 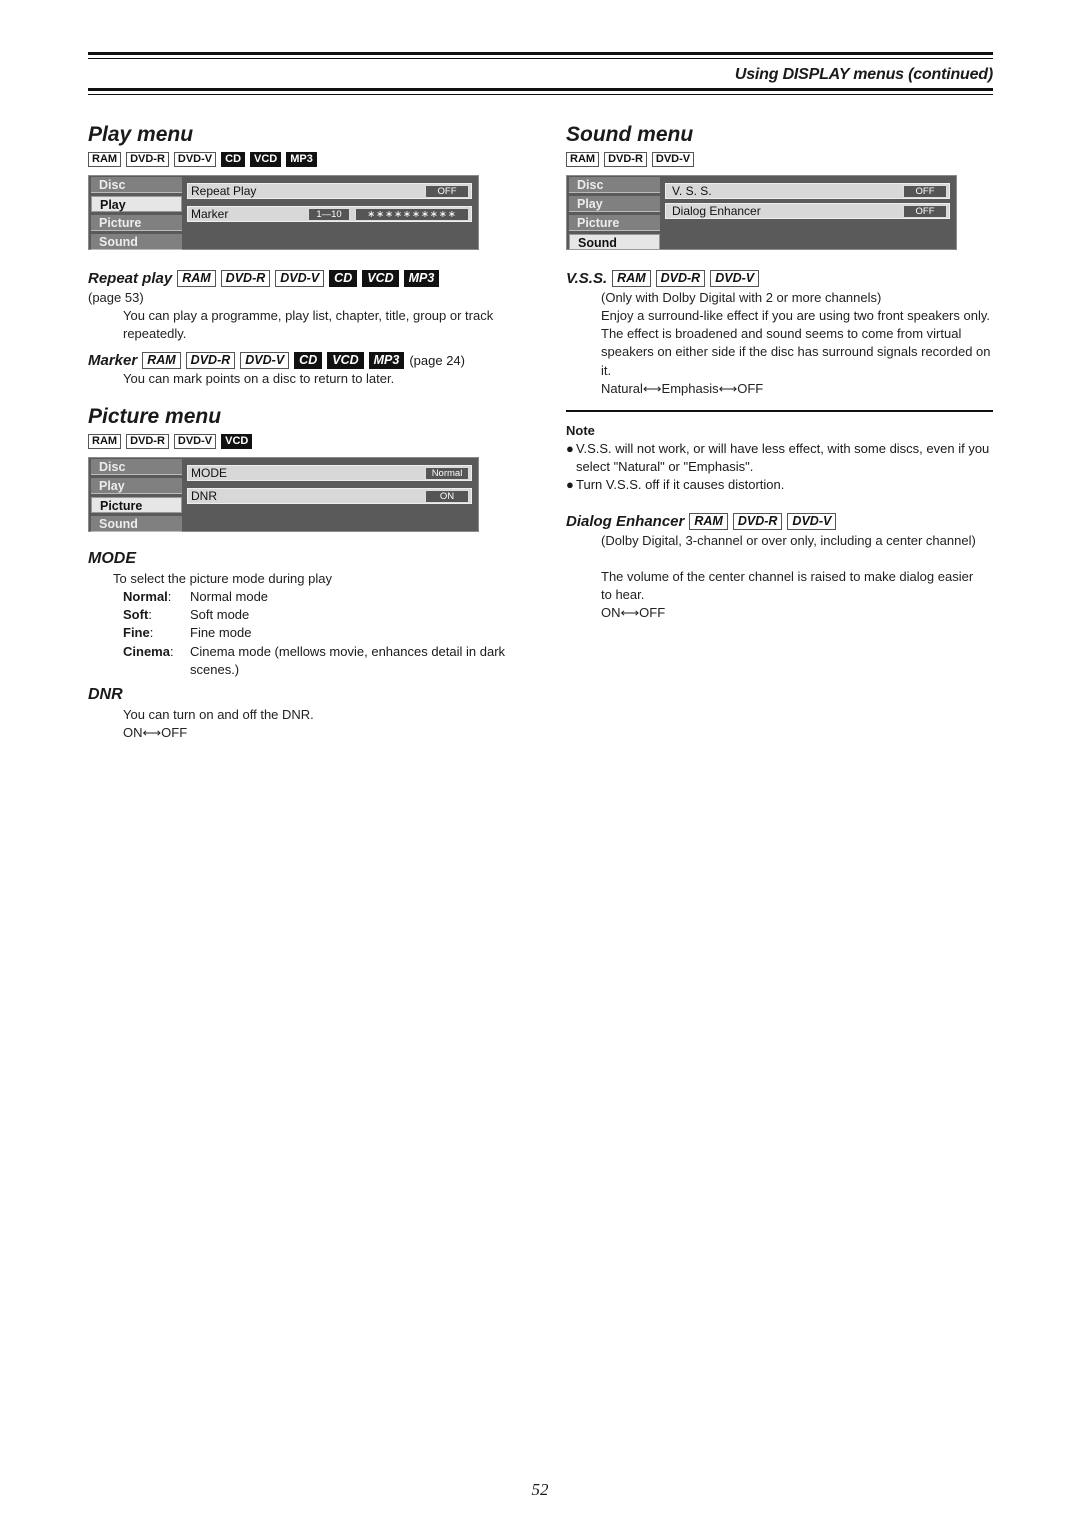 What do you see at coordinates (222, 578) in the screenshot?
I see `mode-intro: To select the picture mode during play` at bounding box center [222, 578].